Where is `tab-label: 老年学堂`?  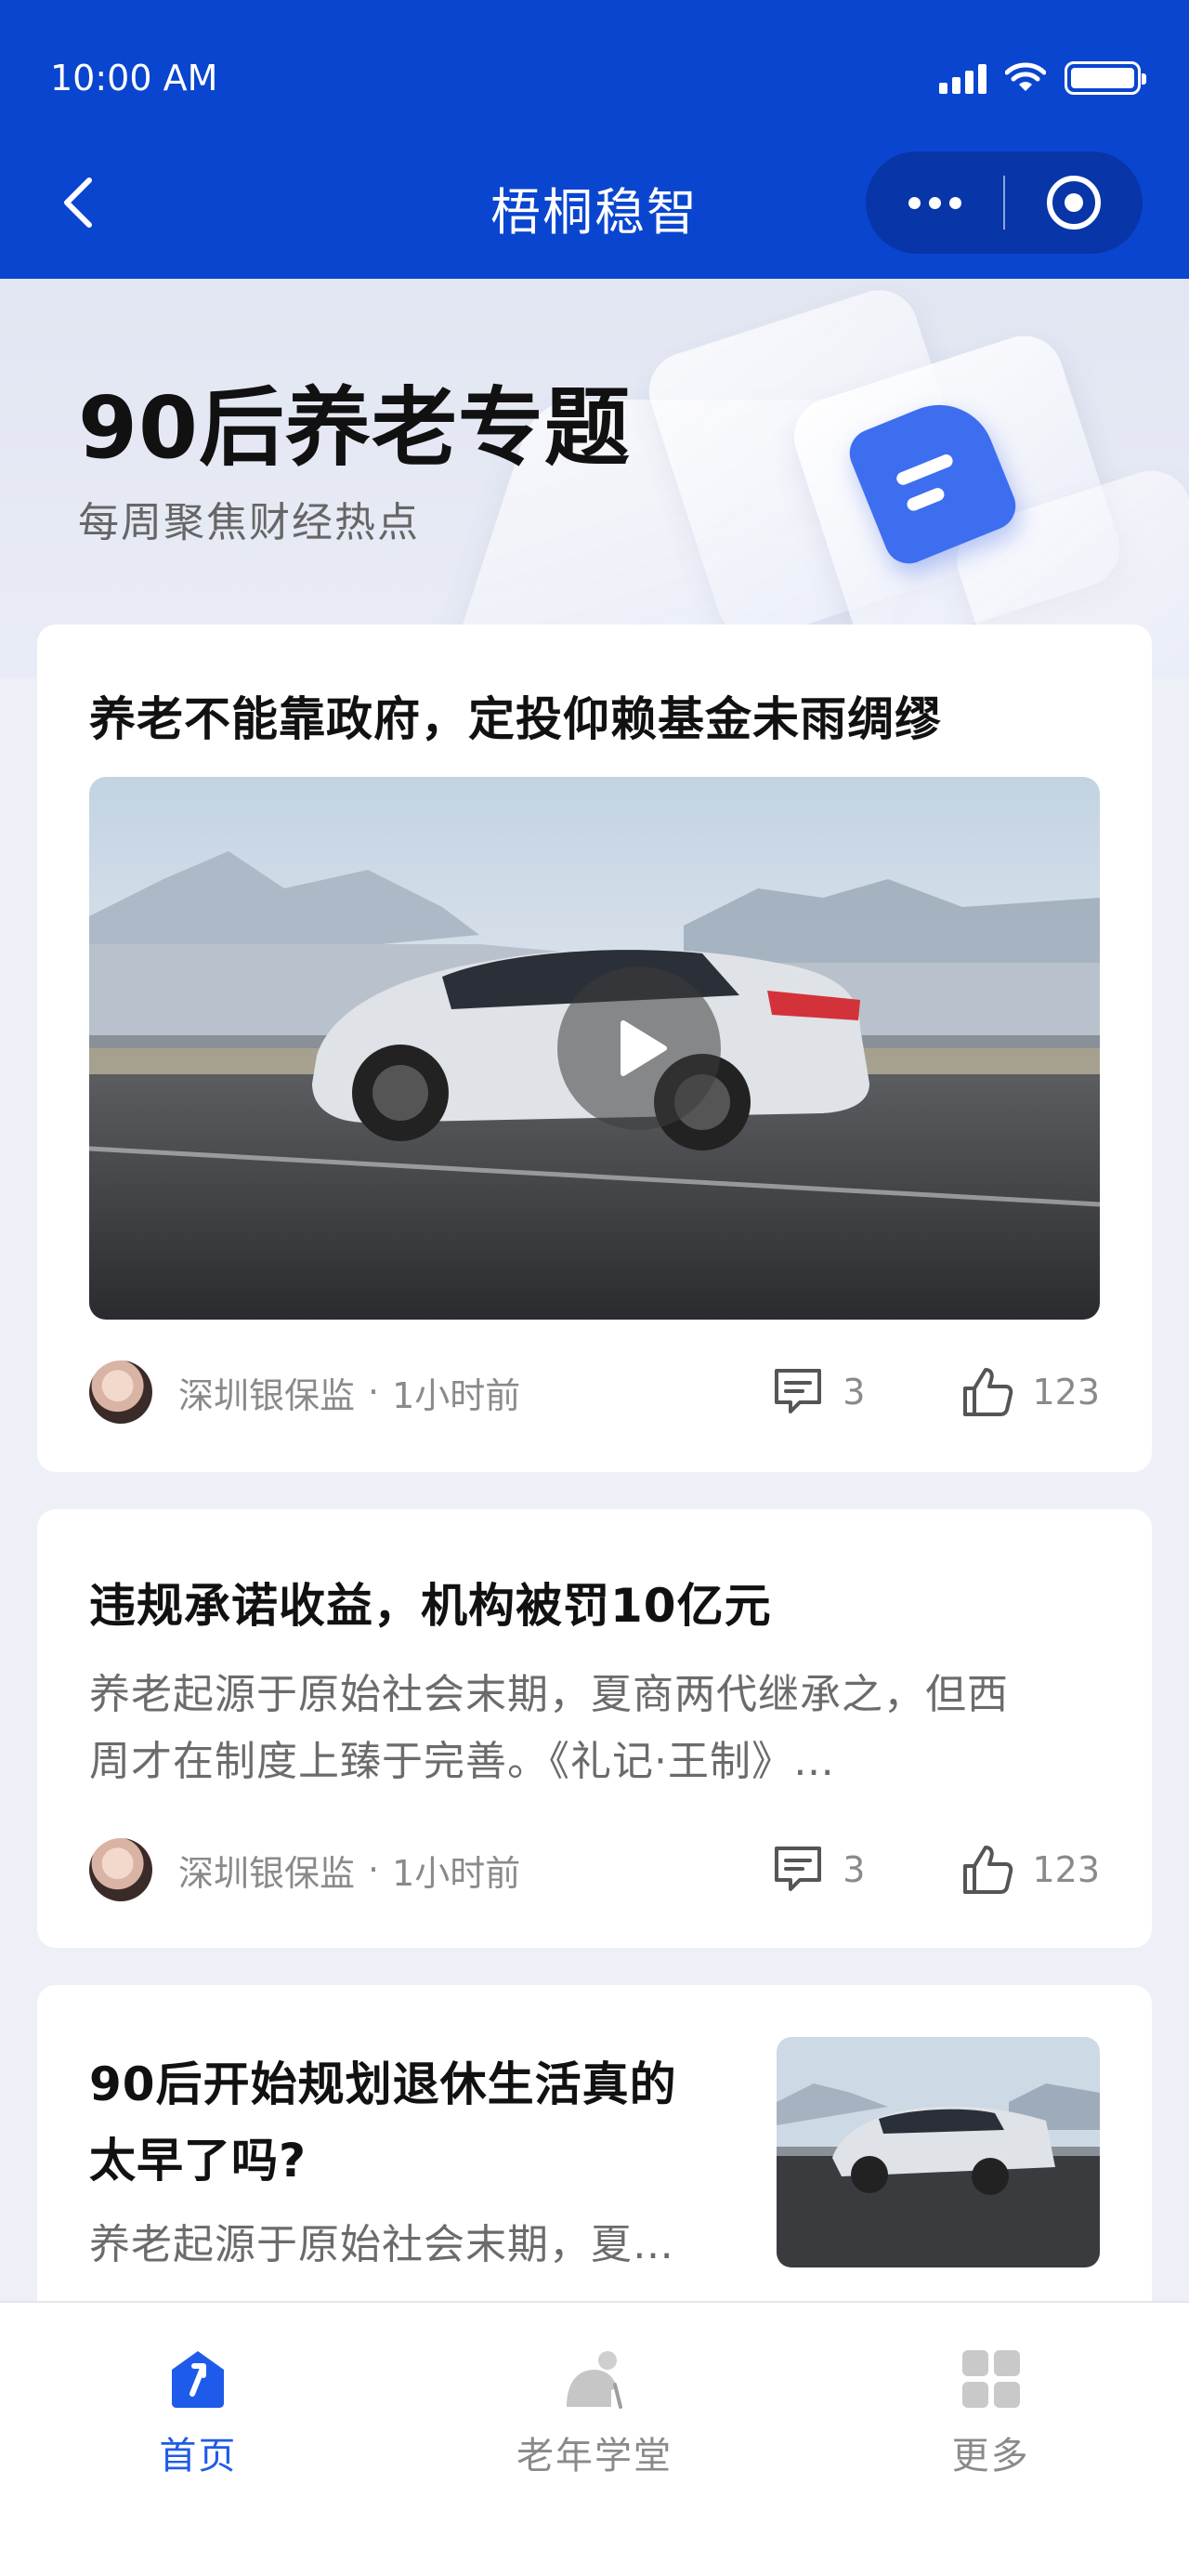 tab-label: 老年学堂 is located at coordinates (594, 2456).